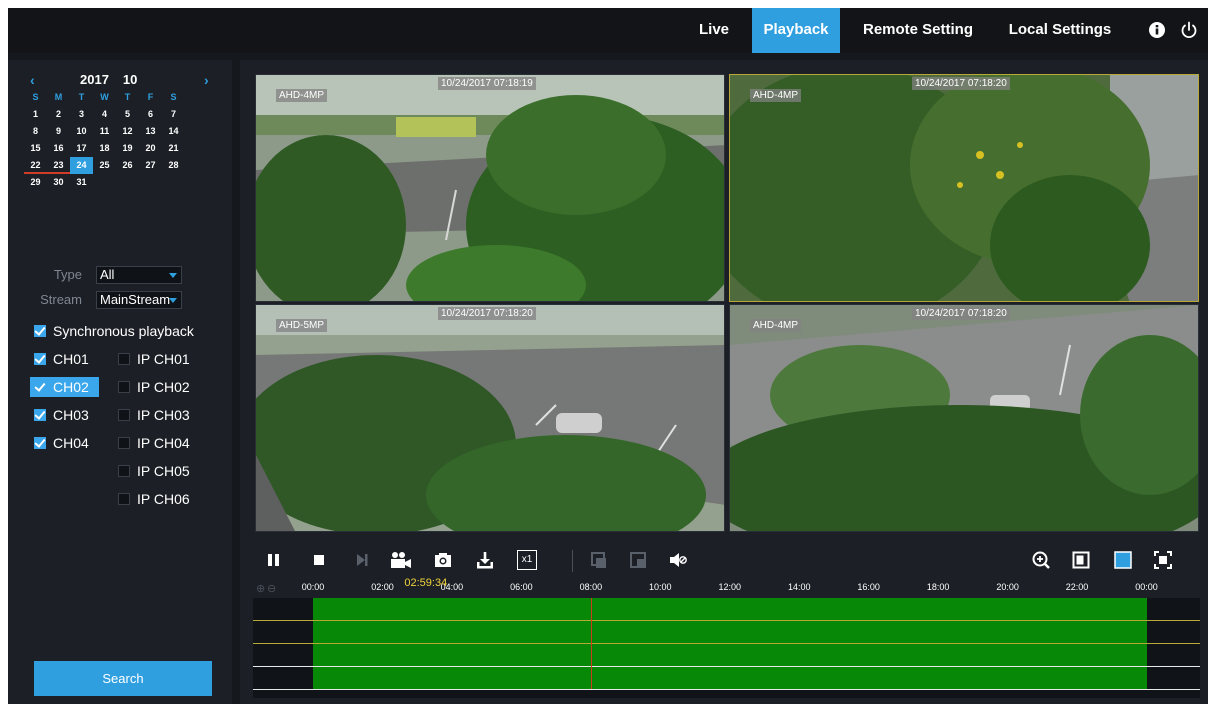  I want to click on playhead, so click(591, 643).